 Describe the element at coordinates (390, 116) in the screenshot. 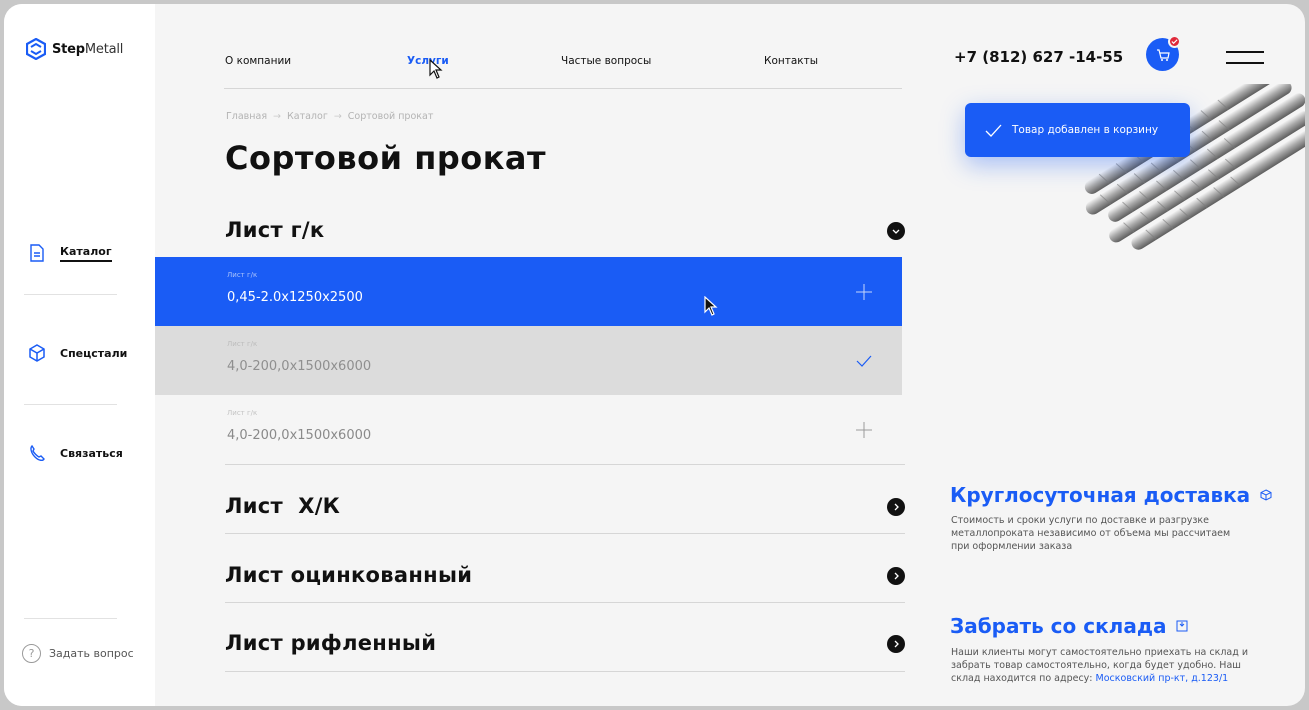

I see `breadcrumb-current: Сортовой прокат` at that location.